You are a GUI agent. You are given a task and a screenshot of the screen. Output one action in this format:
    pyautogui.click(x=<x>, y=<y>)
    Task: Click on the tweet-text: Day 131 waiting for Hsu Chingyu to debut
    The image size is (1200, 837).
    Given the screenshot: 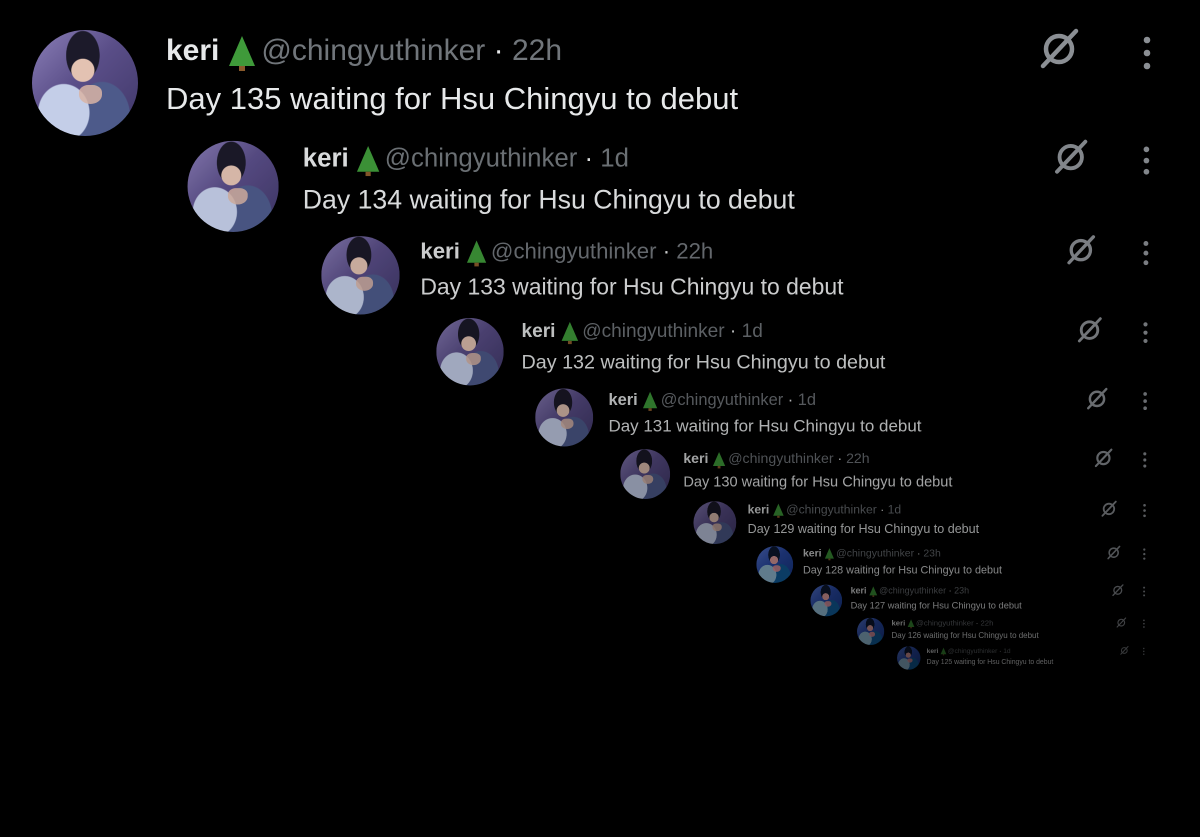 What is the action you would take?
    pyautogui.click(x=765, y=426)
    